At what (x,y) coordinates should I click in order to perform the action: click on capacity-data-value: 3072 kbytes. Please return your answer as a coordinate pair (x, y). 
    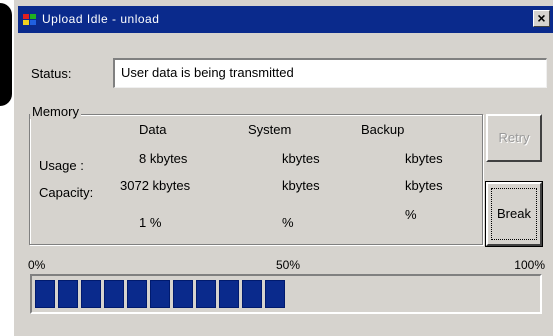
    Looking at the image, I should click on (155, 185).